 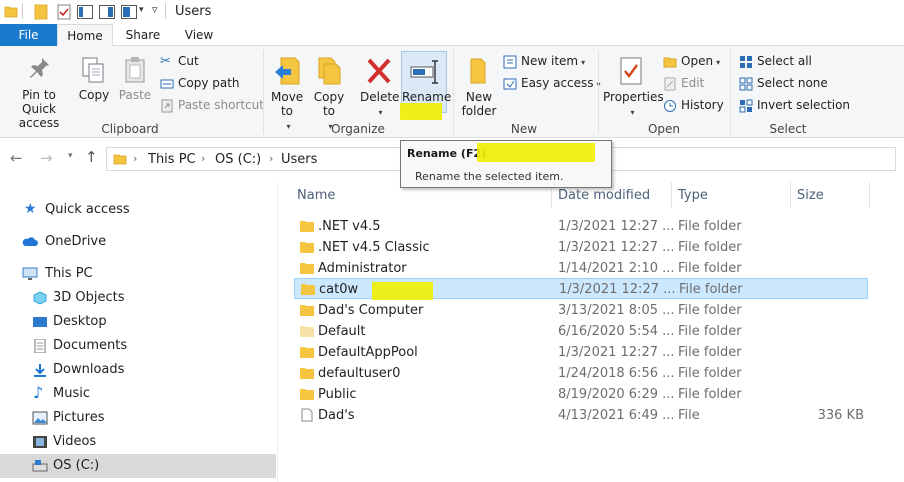 I want to click on properties-label: Properties, so click(x=633, y=97).